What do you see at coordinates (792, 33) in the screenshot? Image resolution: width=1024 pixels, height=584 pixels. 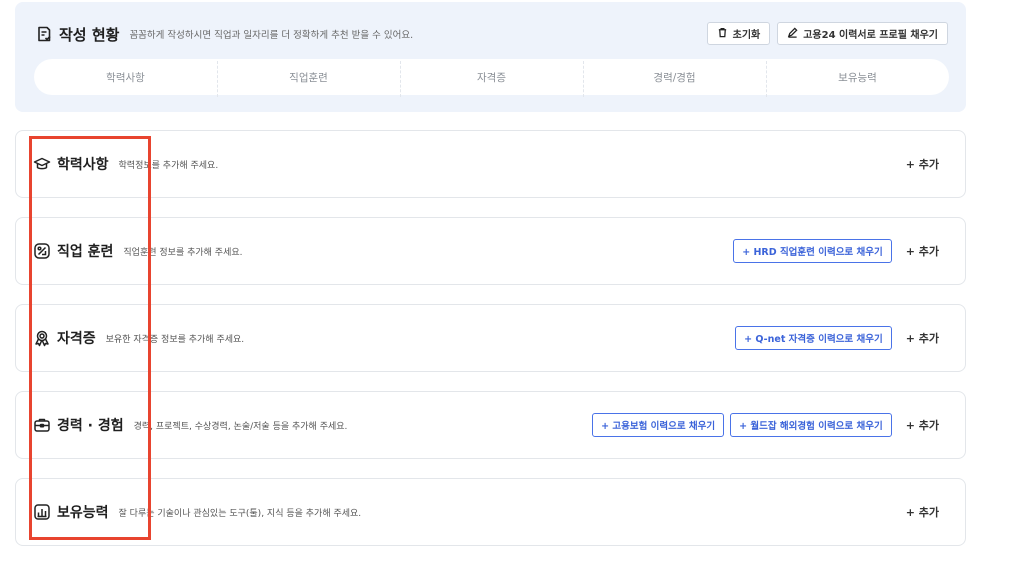 I see `pencil-icon` at bounding box center [792, 33].